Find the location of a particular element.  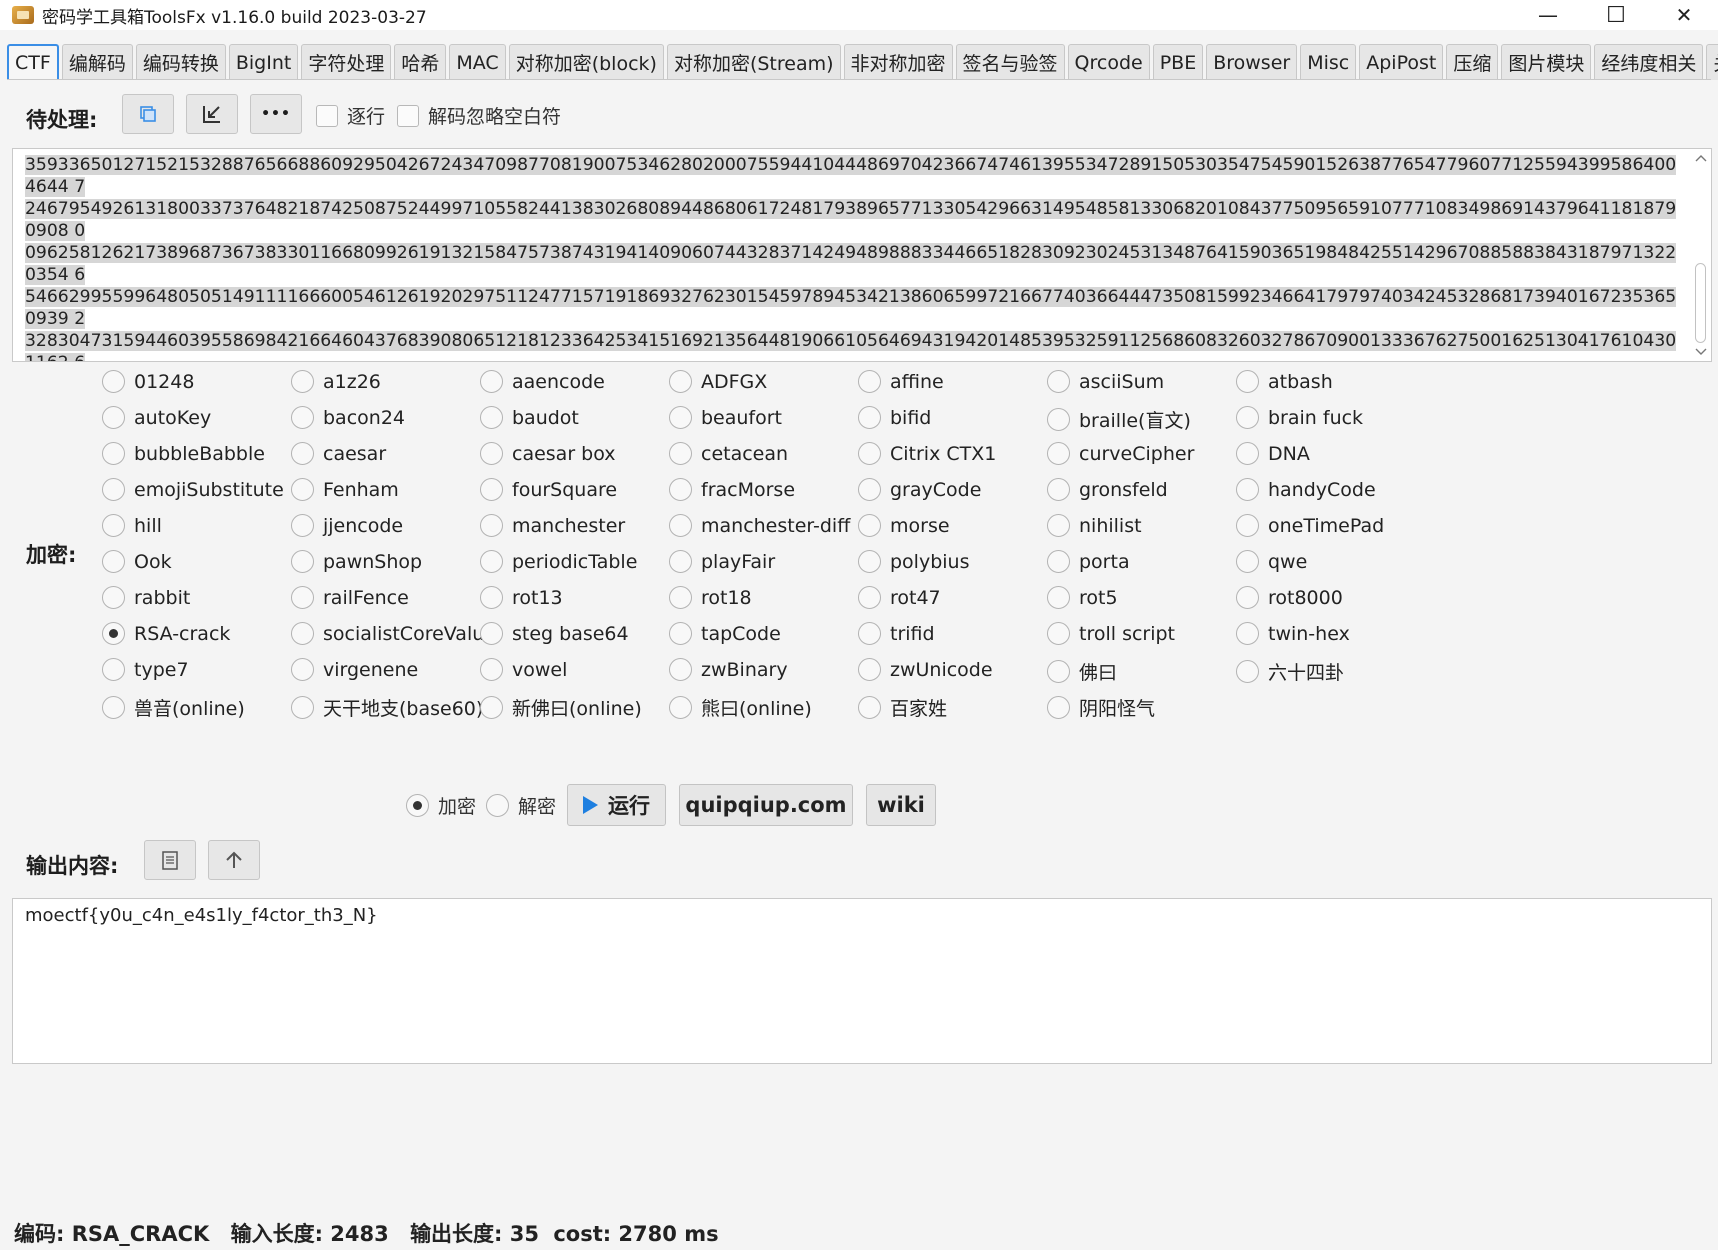

tab-2: 编码转换 is located at coordinates (180, 62).